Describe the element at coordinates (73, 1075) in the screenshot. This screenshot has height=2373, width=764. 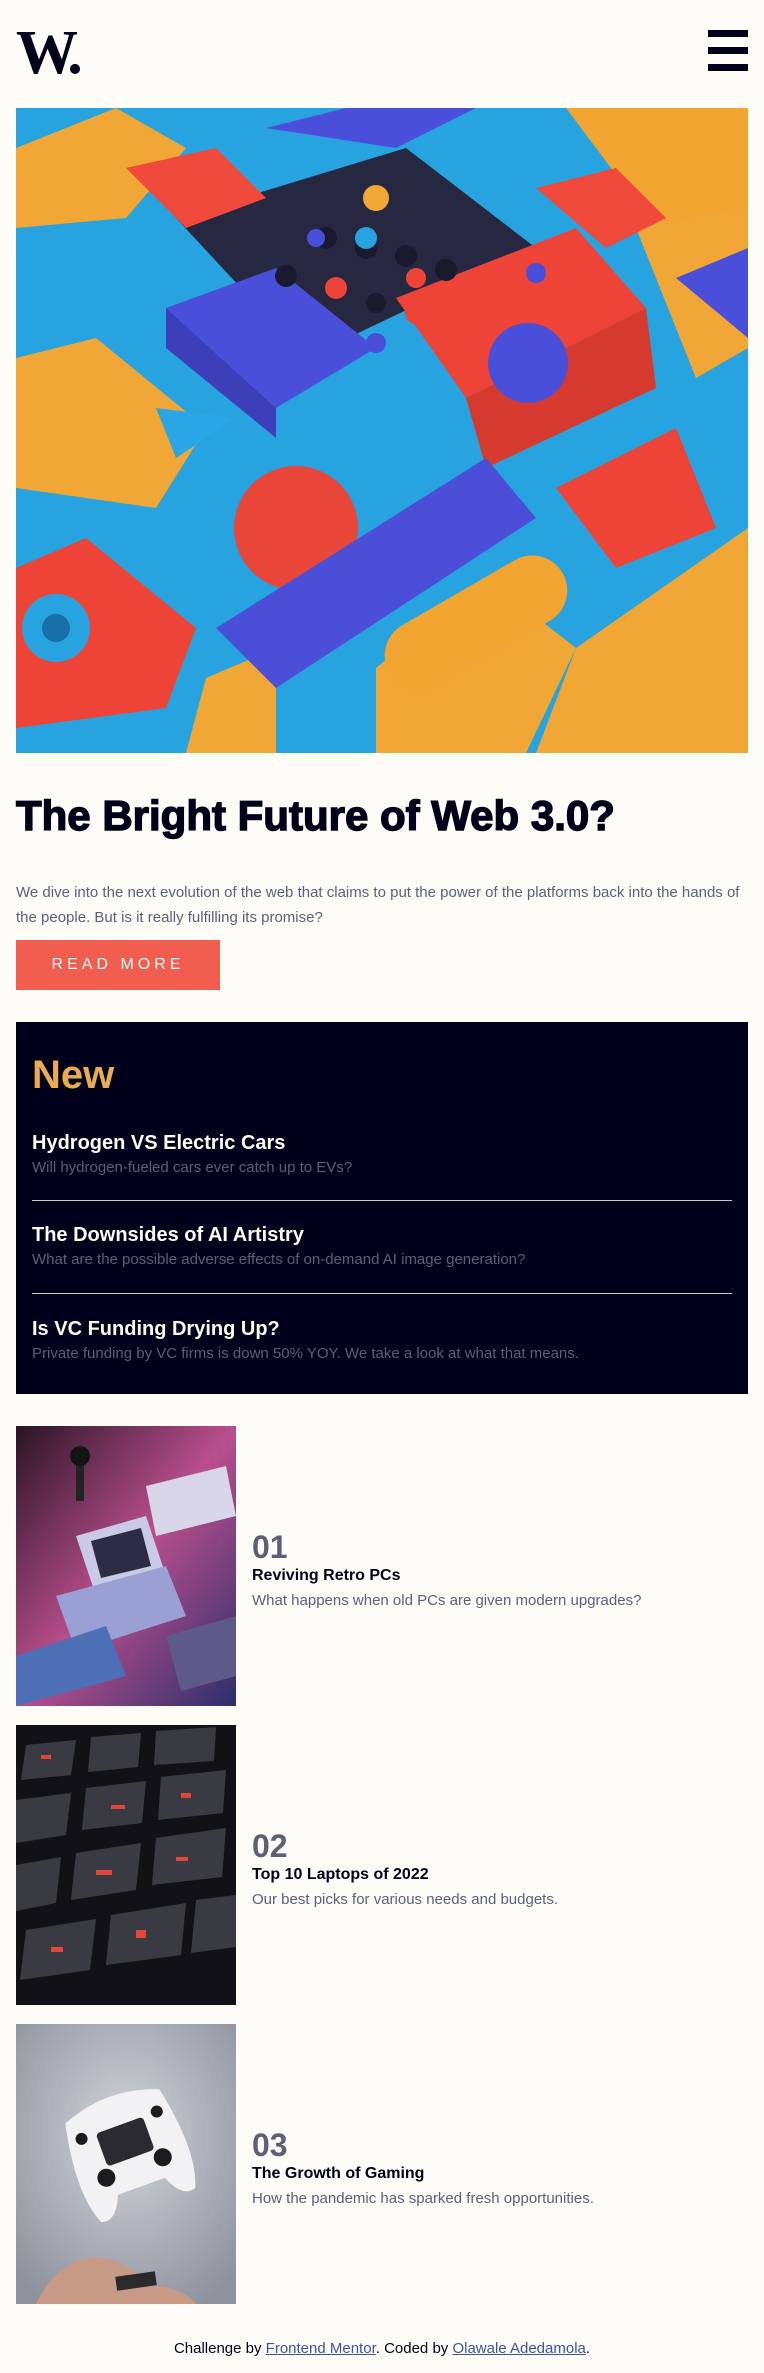
I see `new-title: New` at that location.